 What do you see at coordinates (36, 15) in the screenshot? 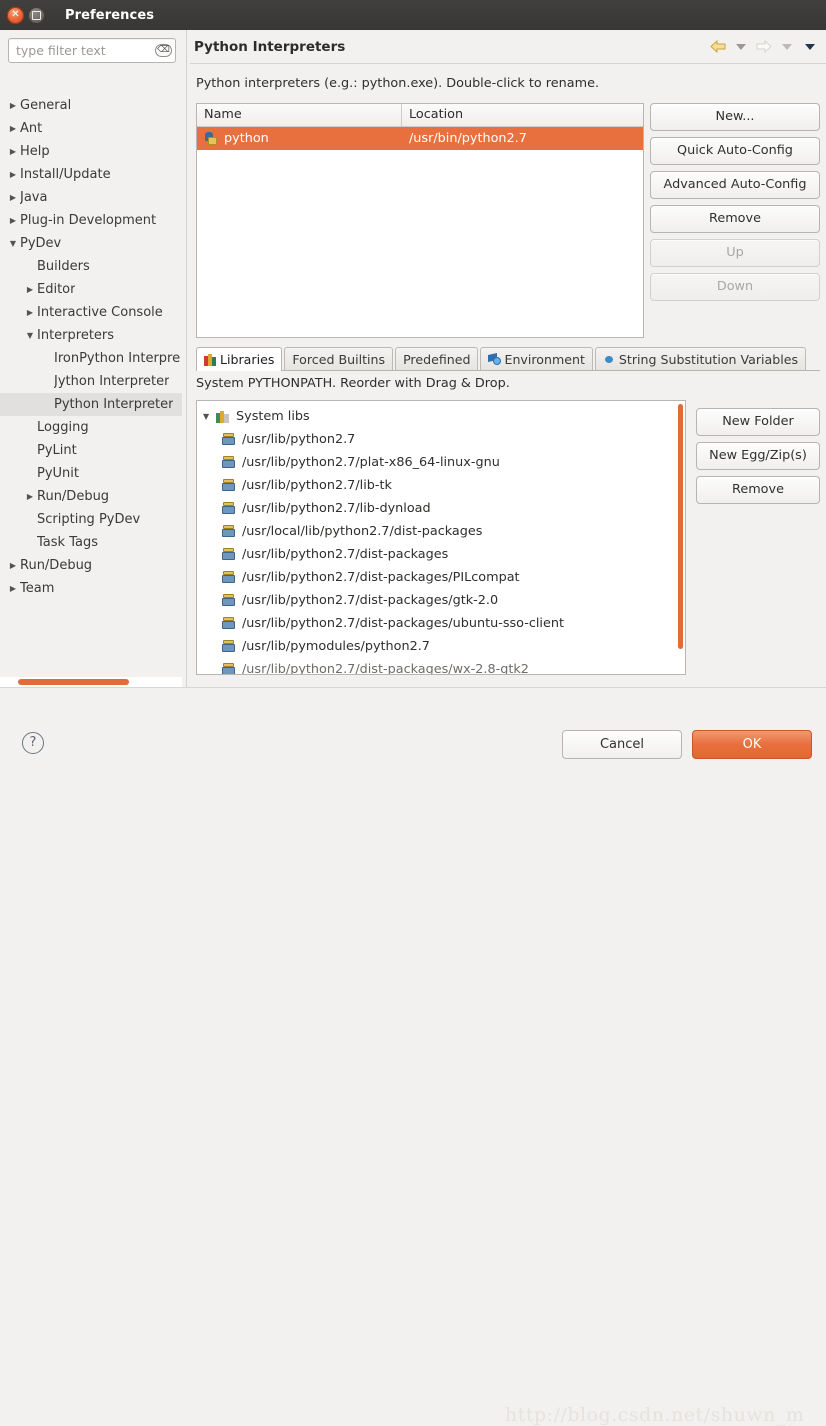
I see `minimize-icon` at bounding box center [36, 15].